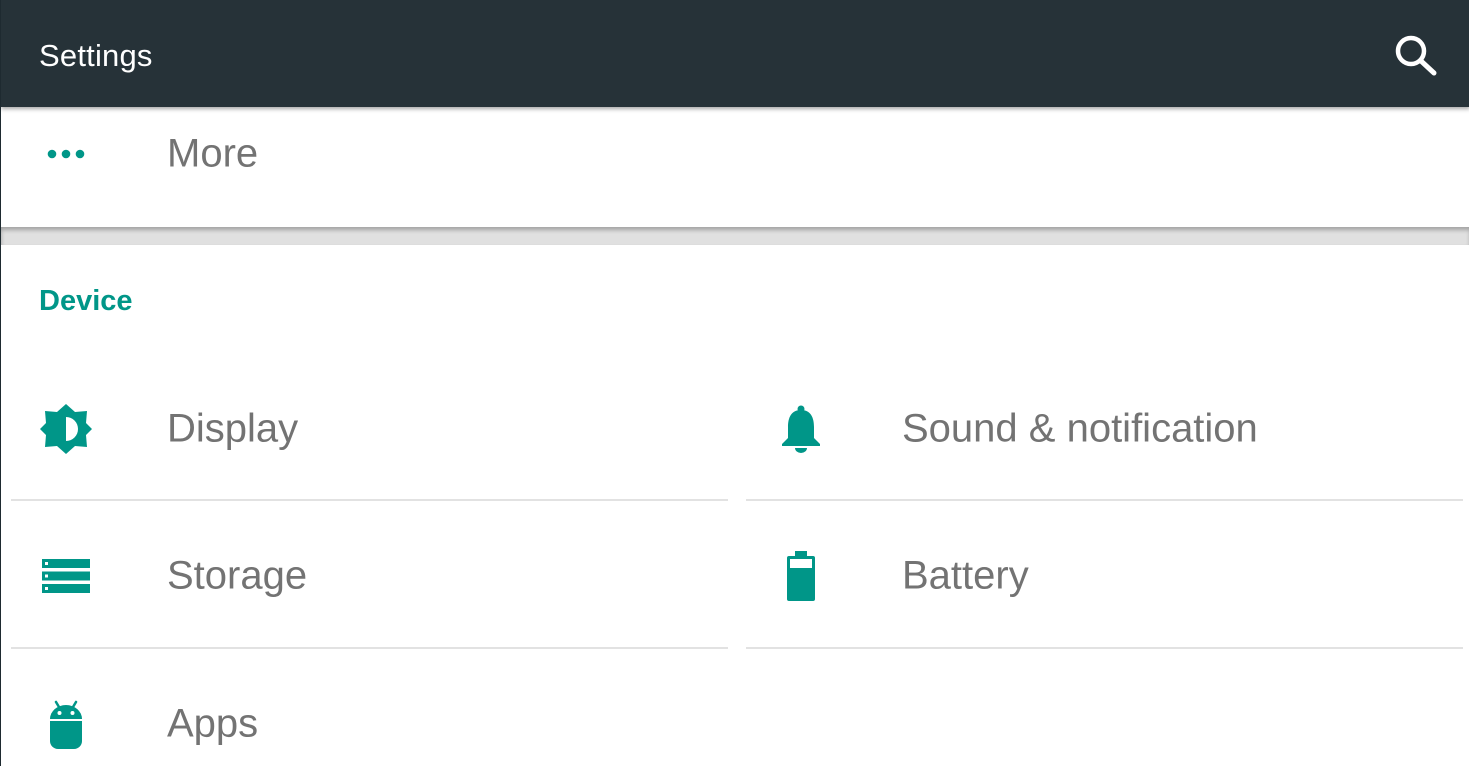  What do you see at coordinates (237, 575) in the screenshot?
I see `settings-item-label: Storage` at bounding box center [237, 575].